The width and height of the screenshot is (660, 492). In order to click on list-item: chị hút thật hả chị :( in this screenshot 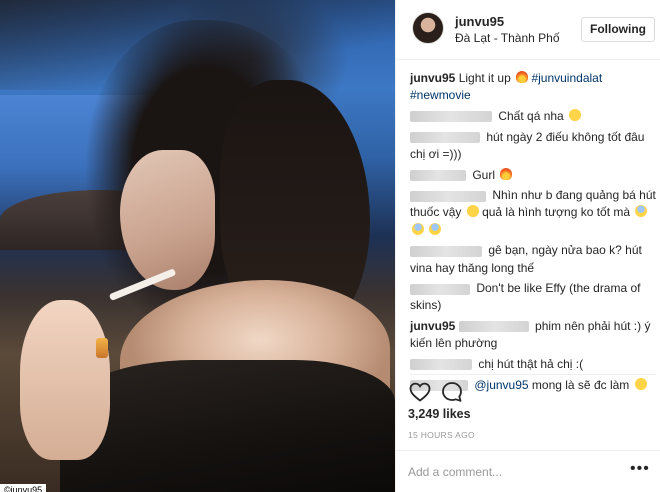, I will do `click(533, 364)`.